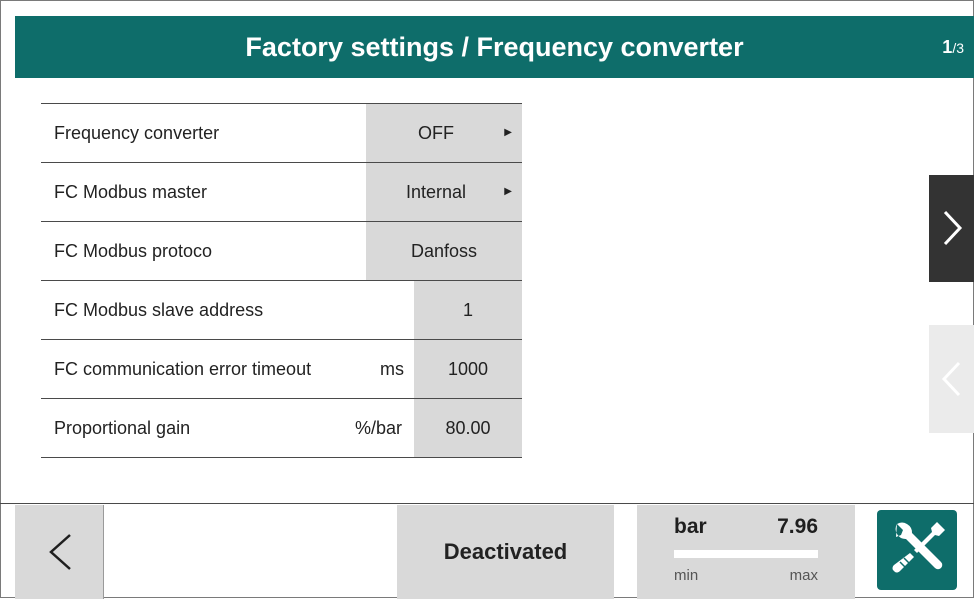 The width and height of the screenshot is (974, 604). Describe the element at coordinates (159, 310) in the screenshot. I see `setting-label: FC Modbus slave address` at that location.